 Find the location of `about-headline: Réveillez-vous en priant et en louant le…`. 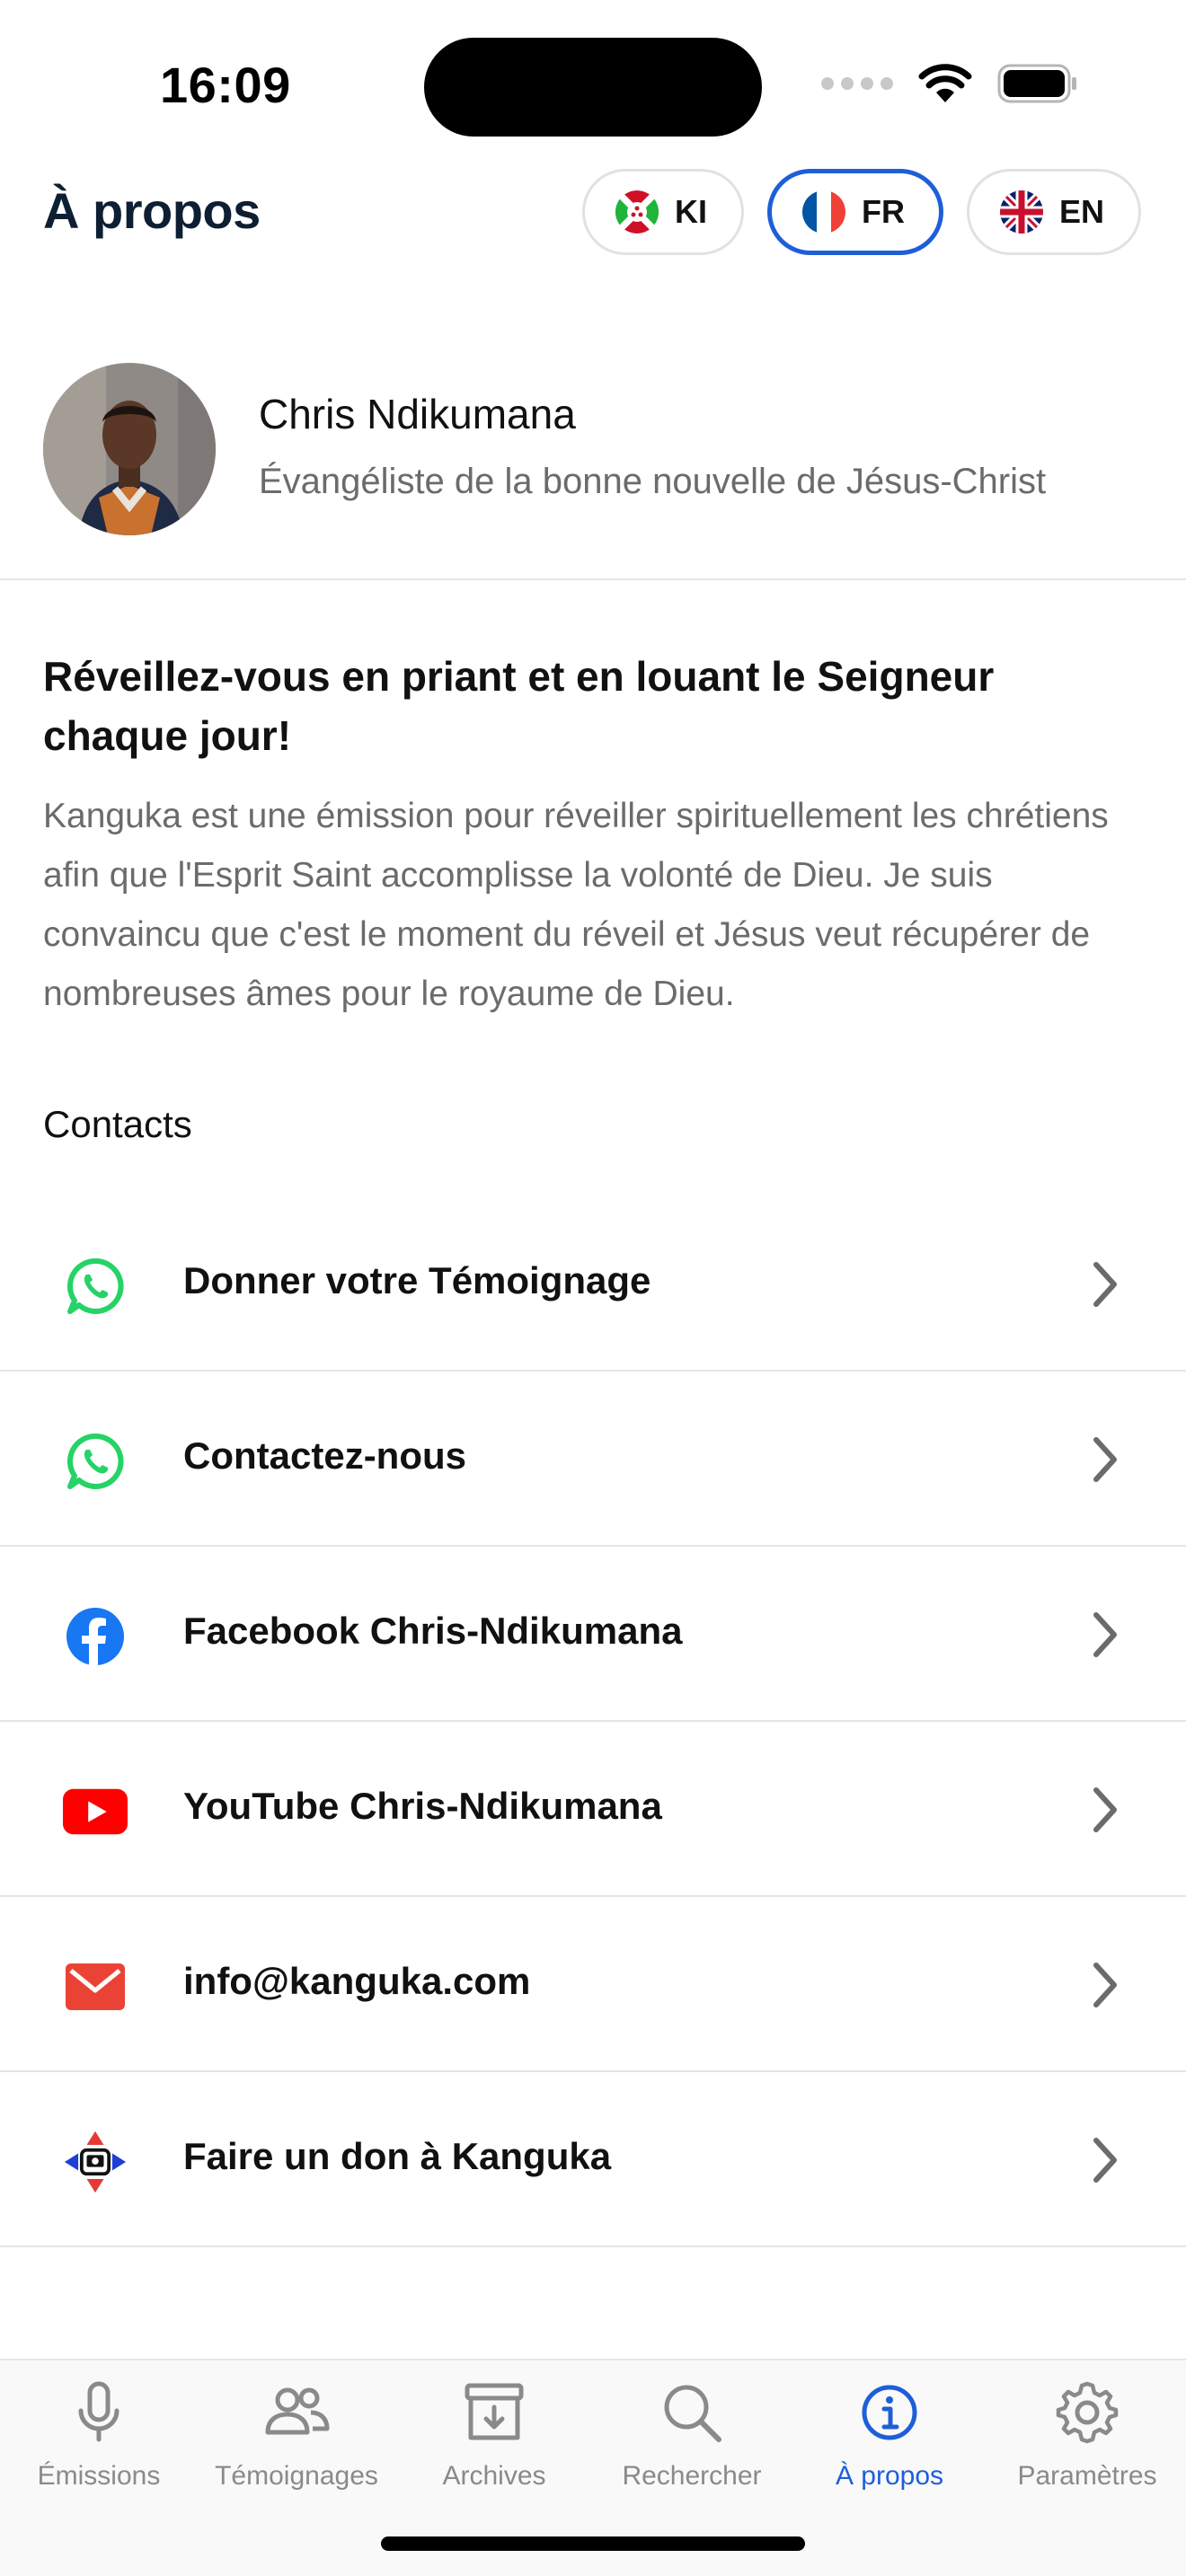

about-headline: Réveillez-vous en priant et en louant le… is located at coordinates (519, 706).